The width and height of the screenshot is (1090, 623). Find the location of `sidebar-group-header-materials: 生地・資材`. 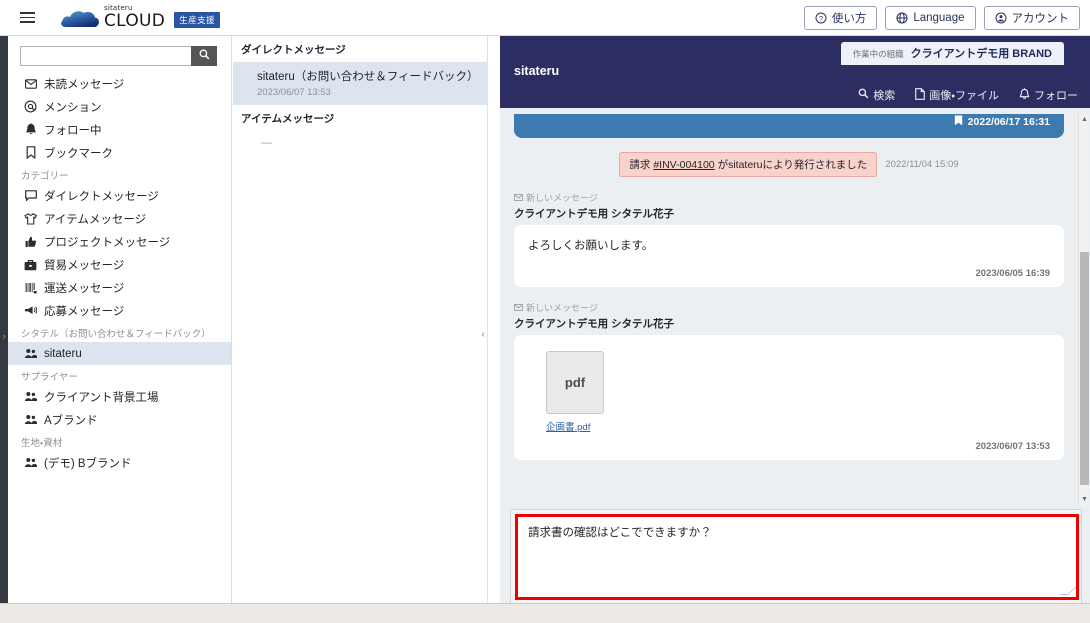

sidebar-group-header-materials: 生地・資材 is located at coordinates (42, 443).